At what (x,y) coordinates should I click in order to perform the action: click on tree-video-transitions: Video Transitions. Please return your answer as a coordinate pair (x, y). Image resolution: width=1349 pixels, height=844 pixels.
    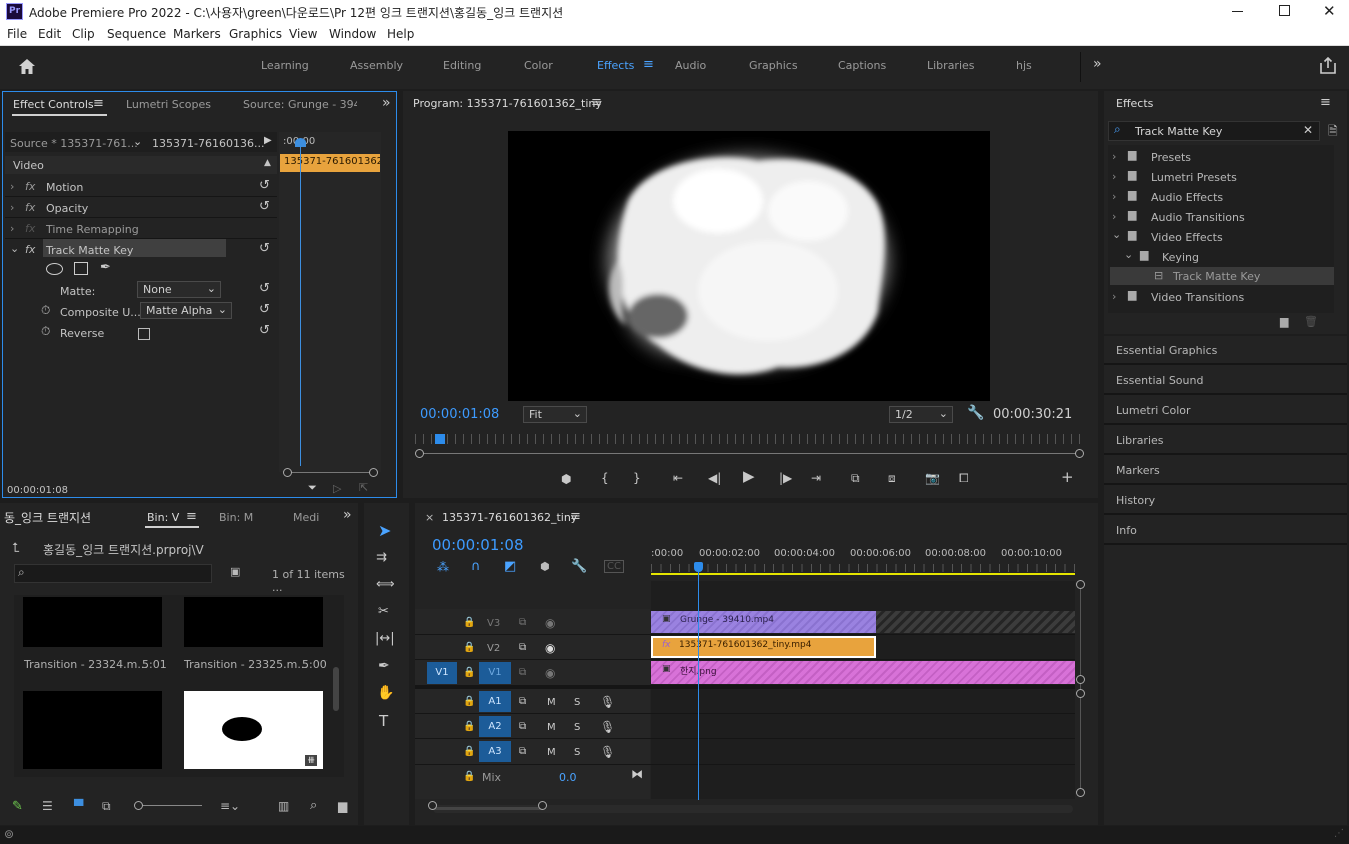
    Looking at the image, I should click on (1197, 297).